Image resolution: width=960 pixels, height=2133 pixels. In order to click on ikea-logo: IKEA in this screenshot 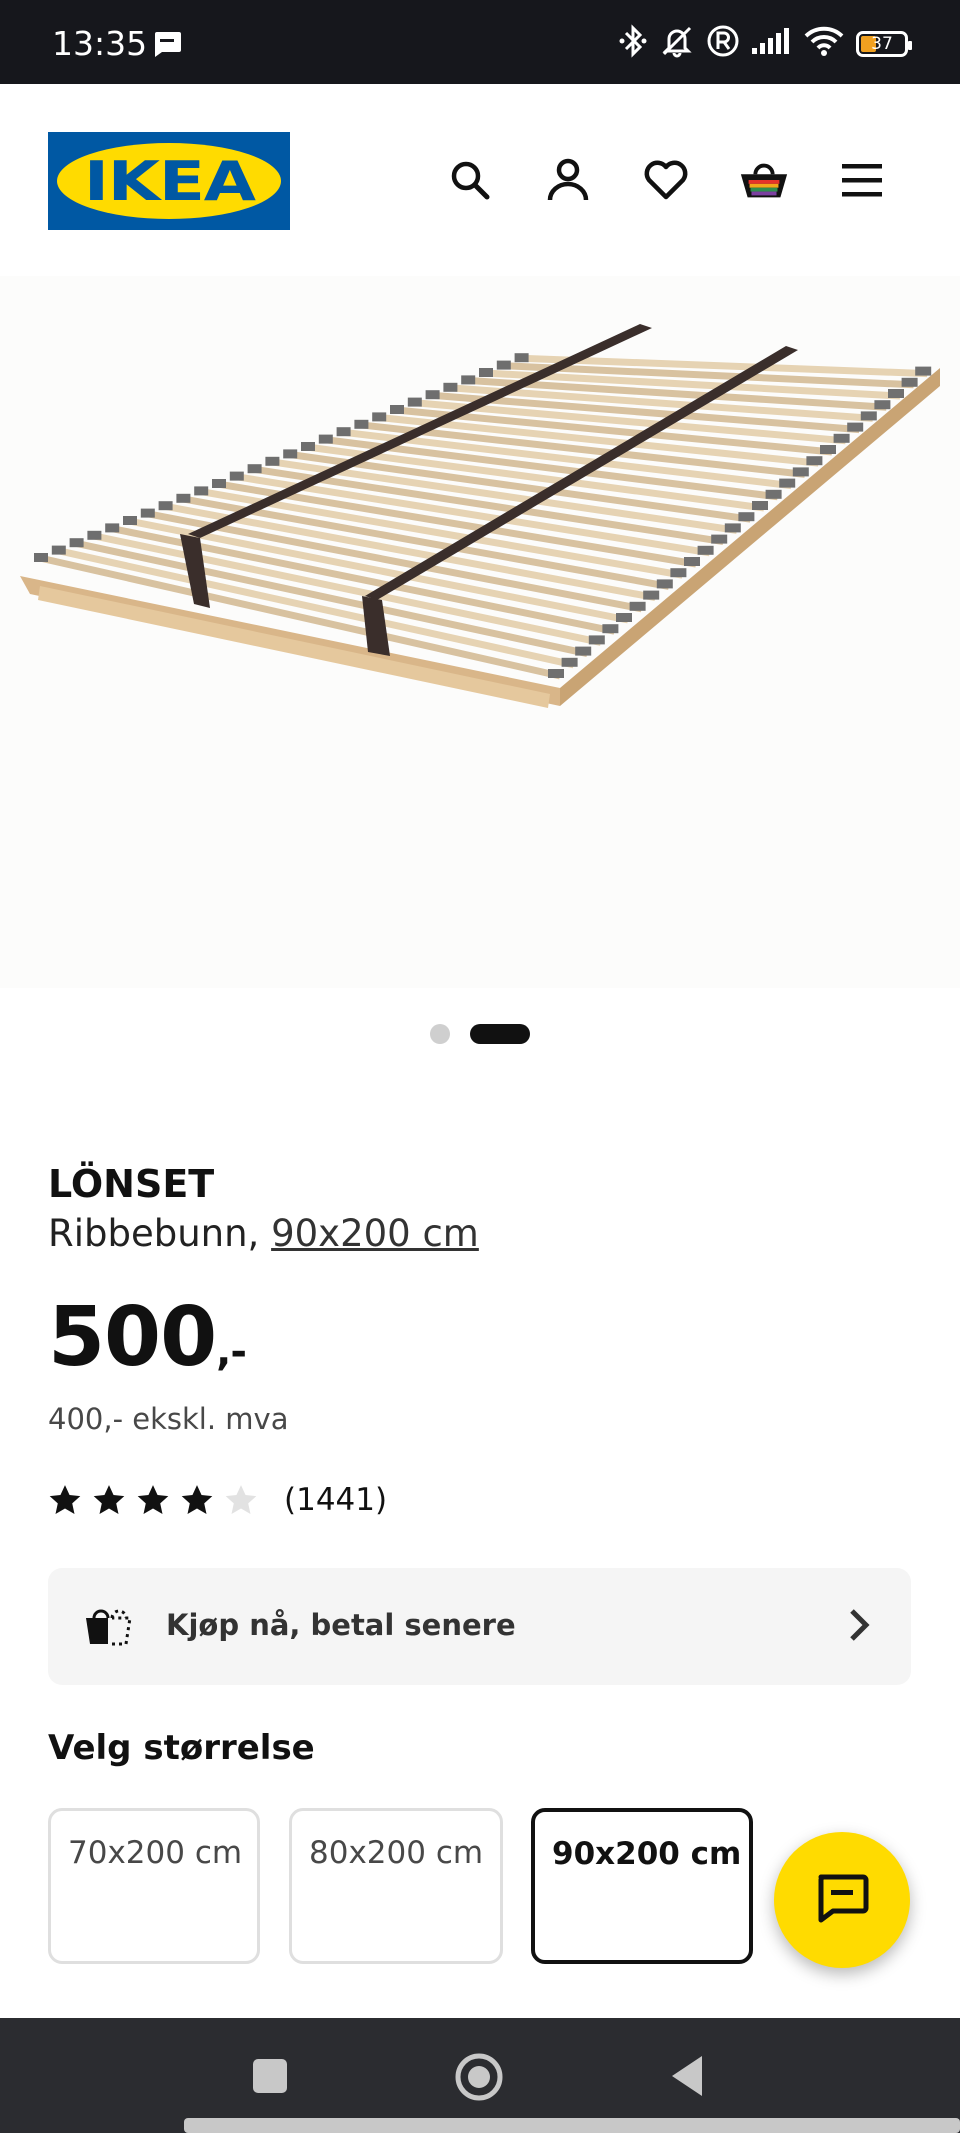, I will do `click(169, 181)`.